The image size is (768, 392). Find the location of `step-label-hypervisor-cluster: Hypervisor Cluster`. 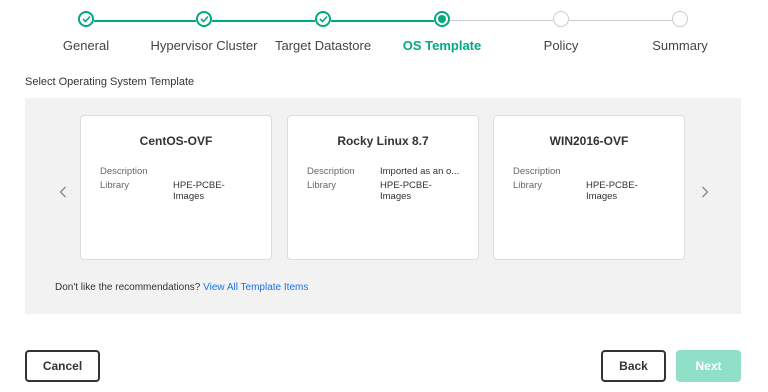

step-label-hypervisor-cluster: Hypervisor Cluster is located at coordinates (204, 45).